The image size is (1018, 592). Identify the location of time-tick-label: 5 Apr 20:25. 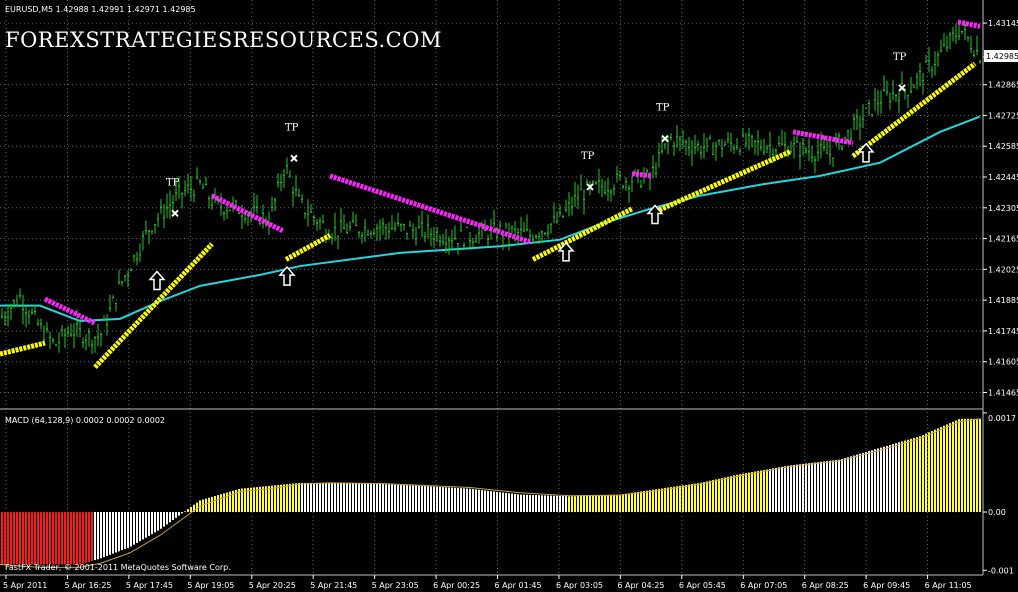
(272, 585).